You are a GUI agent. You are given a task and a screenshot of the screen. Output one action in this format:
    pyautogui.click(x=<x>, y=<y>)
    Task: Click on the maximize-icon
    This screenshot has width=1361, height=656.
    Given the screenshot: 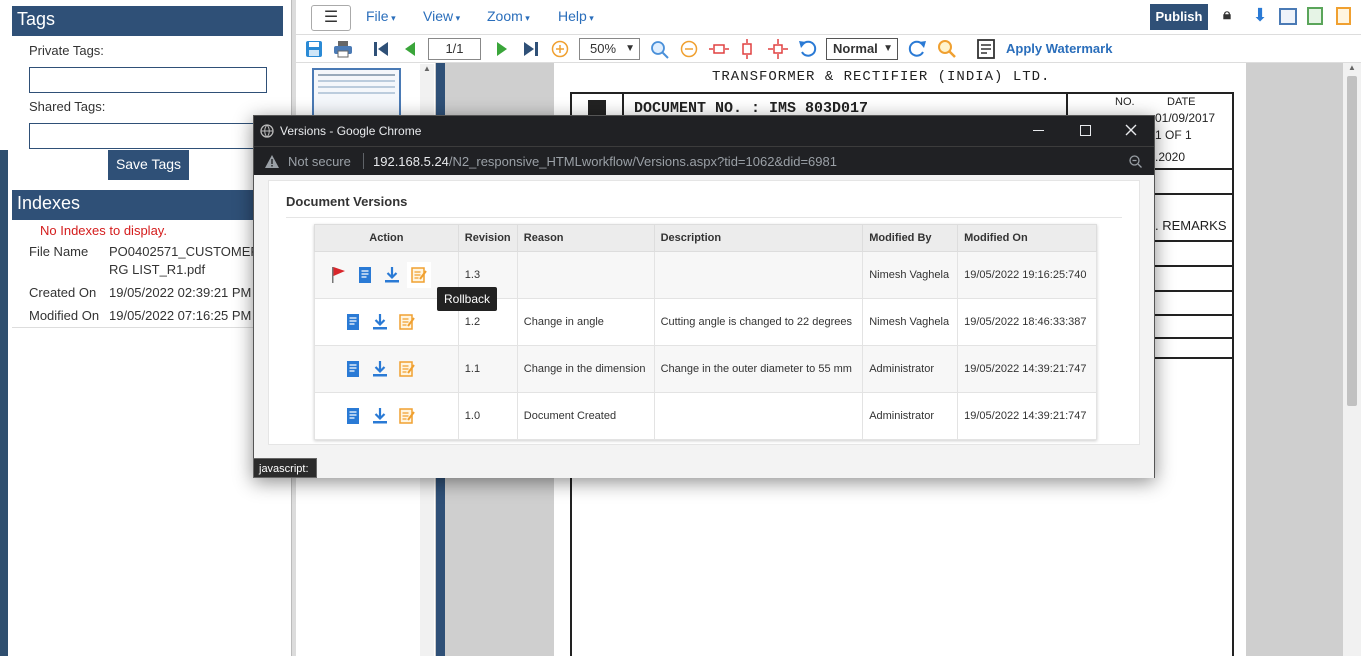 What is the action you would take?
    pyautogui.click(x=1085, y=130)
    